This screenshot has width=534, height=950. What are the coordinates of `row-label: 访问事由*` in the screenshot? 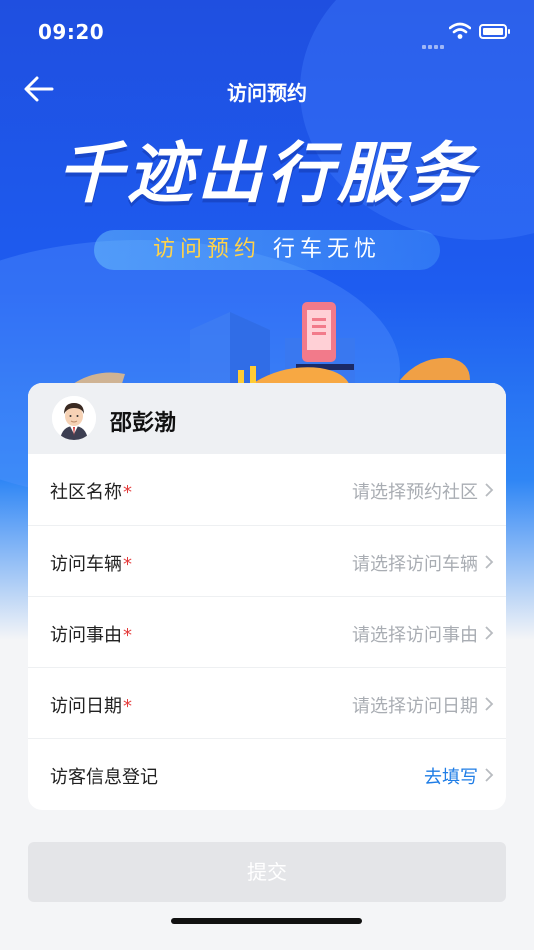 It's located at (91, 634).